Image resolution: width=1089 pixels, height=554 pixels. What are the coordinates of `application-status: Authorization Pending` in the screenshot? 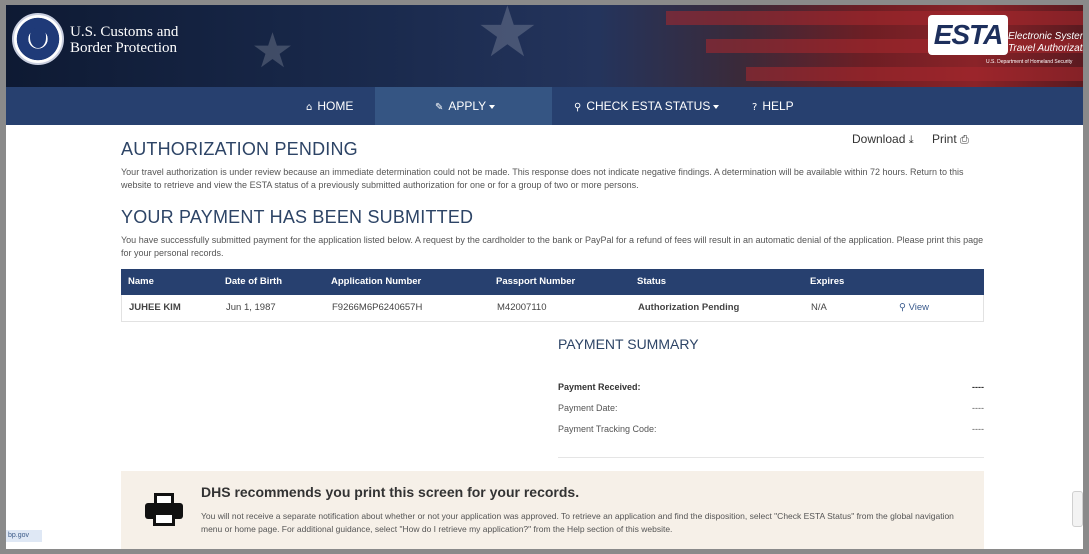 It's located at (689, 307).